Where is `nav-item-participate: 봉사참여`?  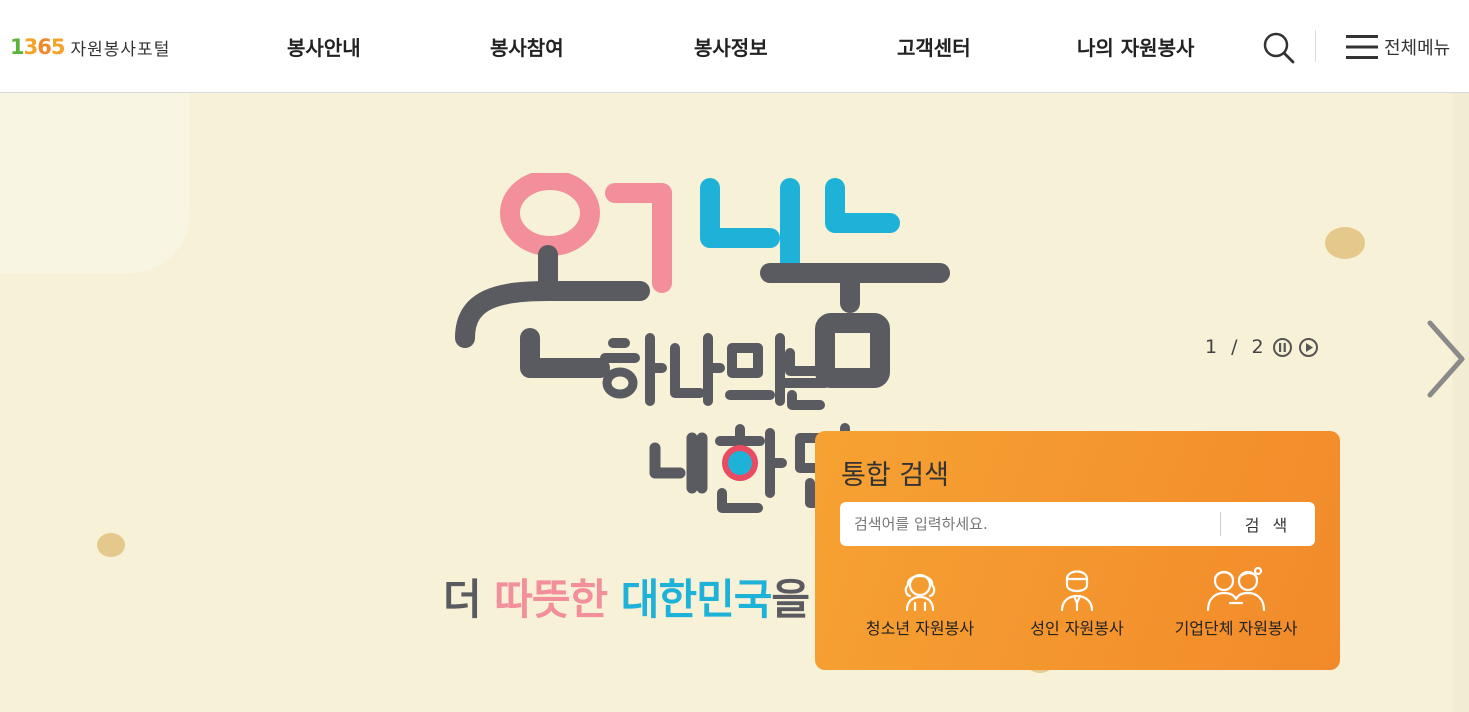
nav-item-participate: 봉사참여 is located at coordinates (527, 46).